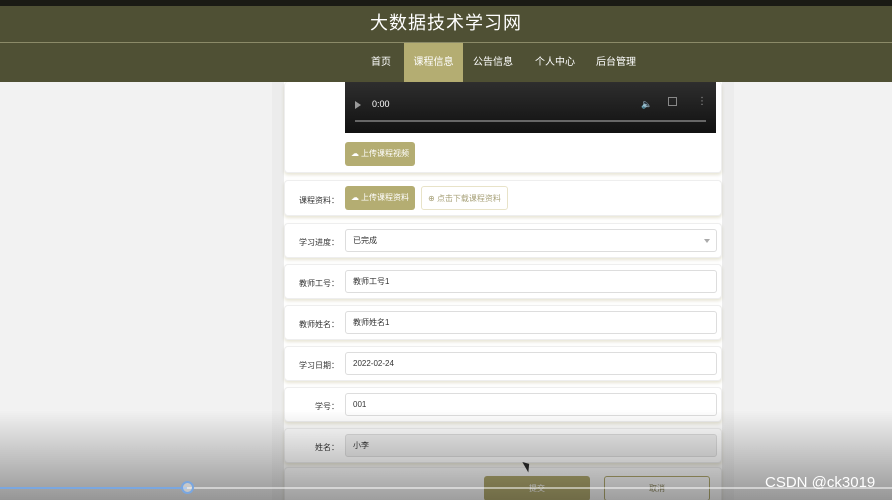 The width and height of the screenshot is (892, 500). What do you see at coordinates (672, 101) in the screenshot?
I see `fullscreen-icon` at bounding box center [672, 101].